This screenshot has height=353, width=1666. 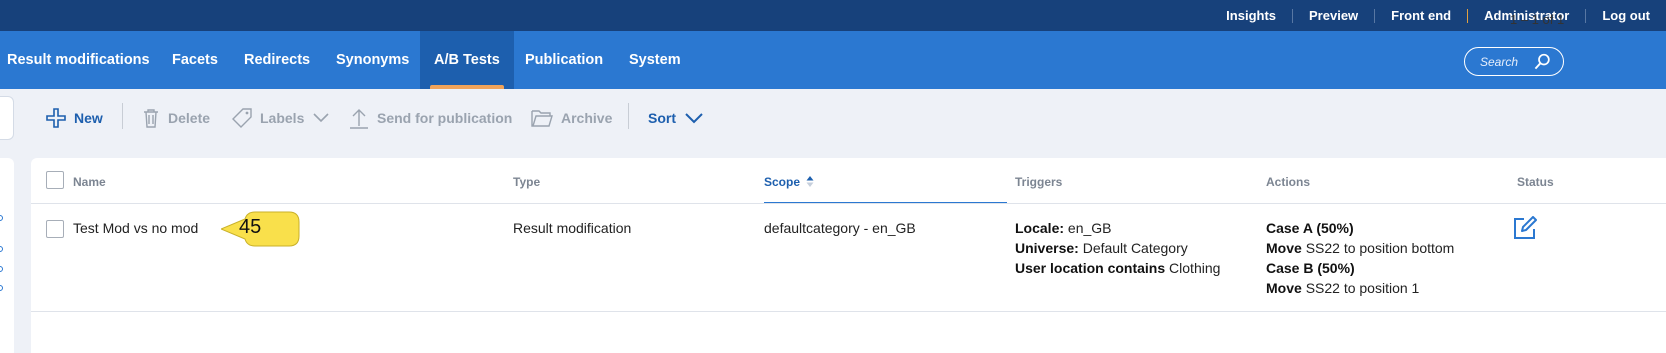 What do you see at coordinates (89, 182) in the screenshot?
I see `column-header-name: Name` at bounding box center [89, 182].